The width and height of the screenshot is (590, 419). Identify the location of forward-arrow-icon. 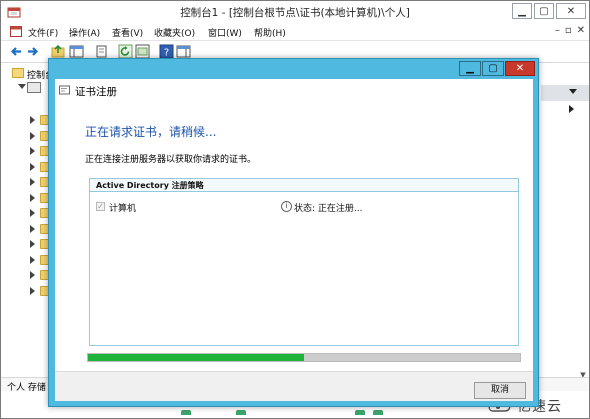
(32, 51).